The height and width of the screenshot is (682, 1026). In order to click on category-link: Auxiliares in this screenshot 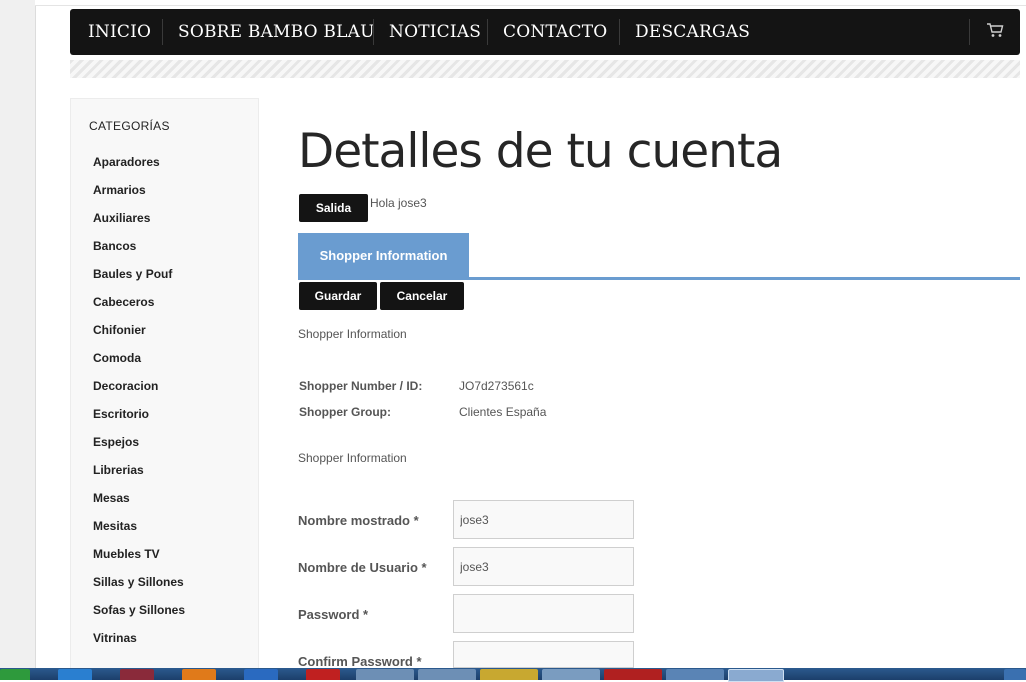, I will do `click(121, 218)`.